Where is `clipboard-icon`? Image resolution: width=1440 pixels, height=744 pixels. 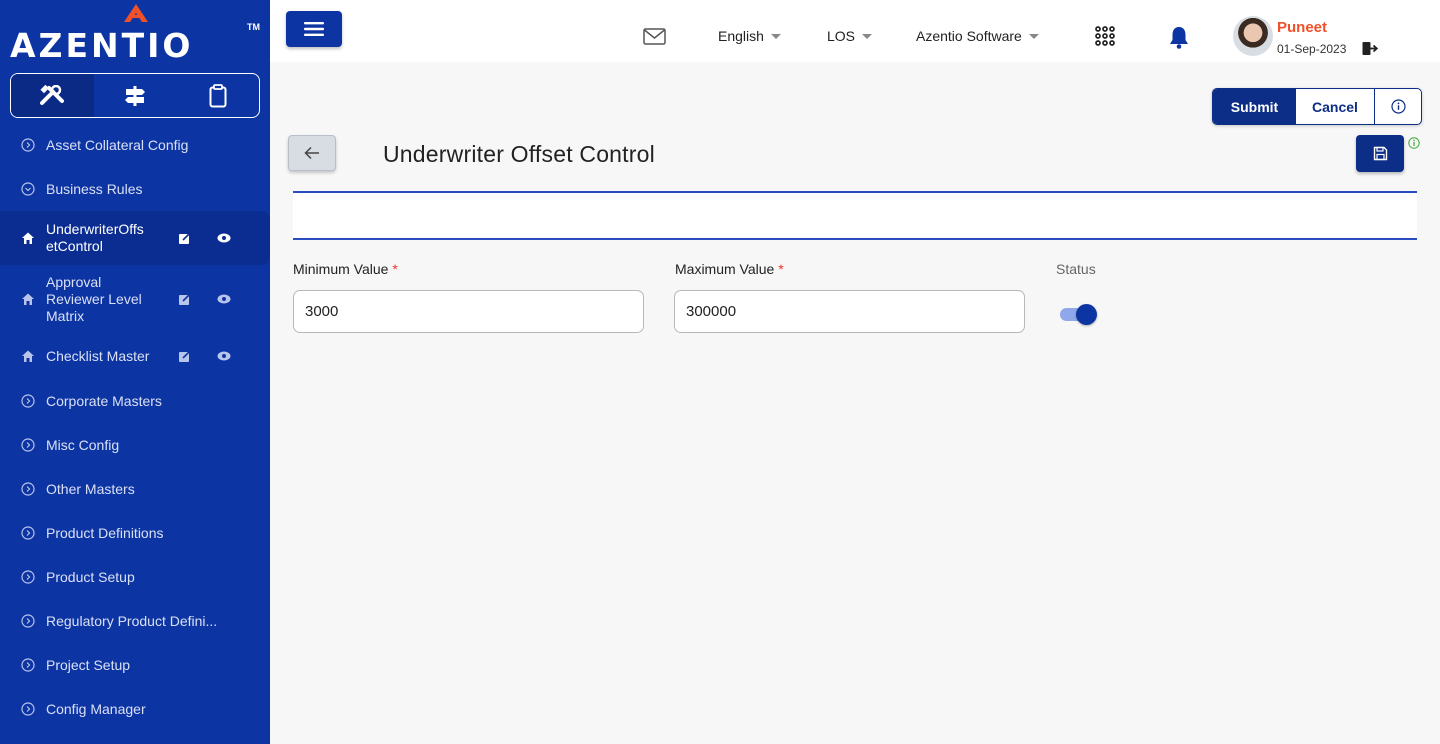
clipboard-icon is located at coordinates (218, 95).